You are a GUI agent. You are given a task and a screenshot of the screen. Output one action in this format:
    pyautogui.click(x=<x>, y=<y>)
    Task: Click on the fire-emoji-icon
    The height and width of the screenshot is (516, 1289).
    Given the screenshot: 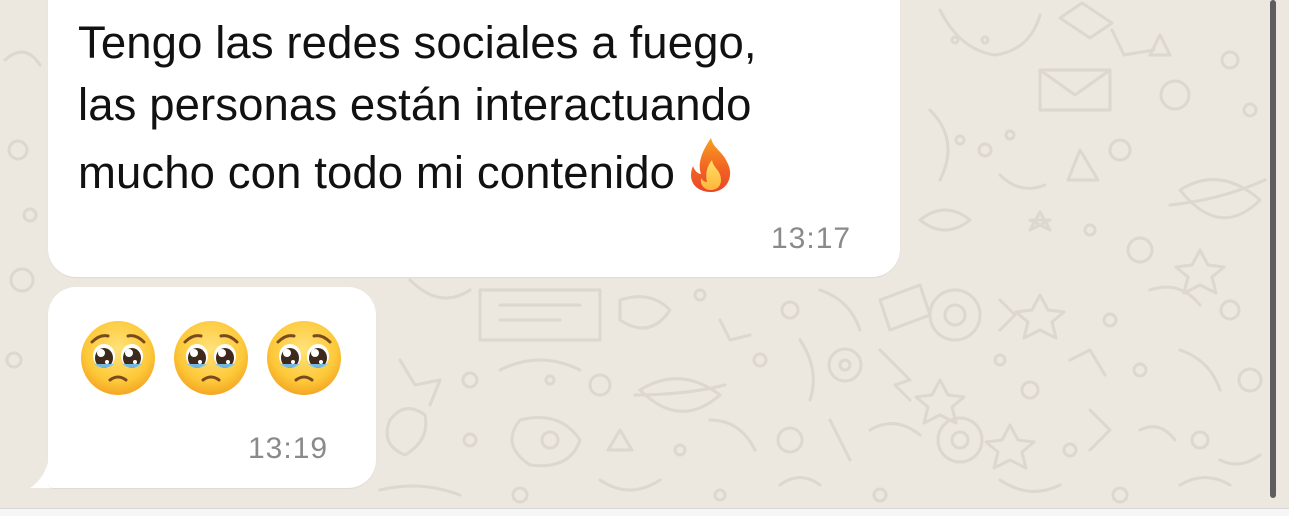 What is the action you would take?
    pyautogui.click(x=711, y=173)
    